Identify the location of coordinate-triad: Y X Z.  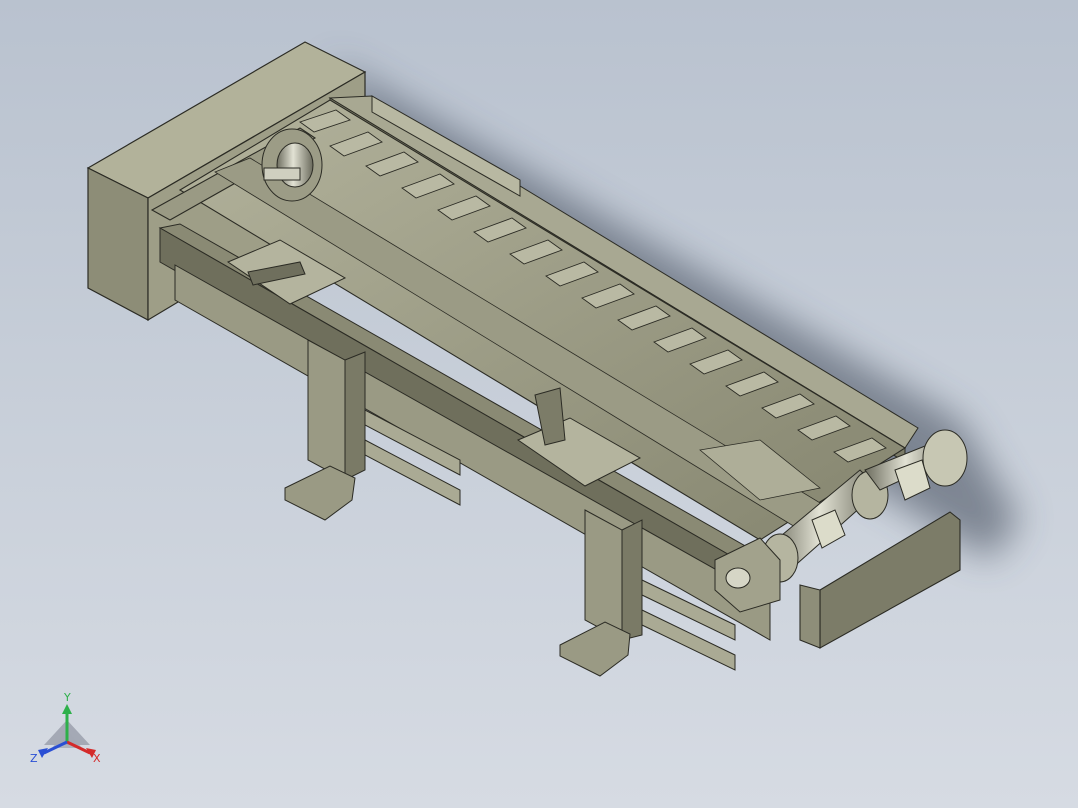
(65, 728).